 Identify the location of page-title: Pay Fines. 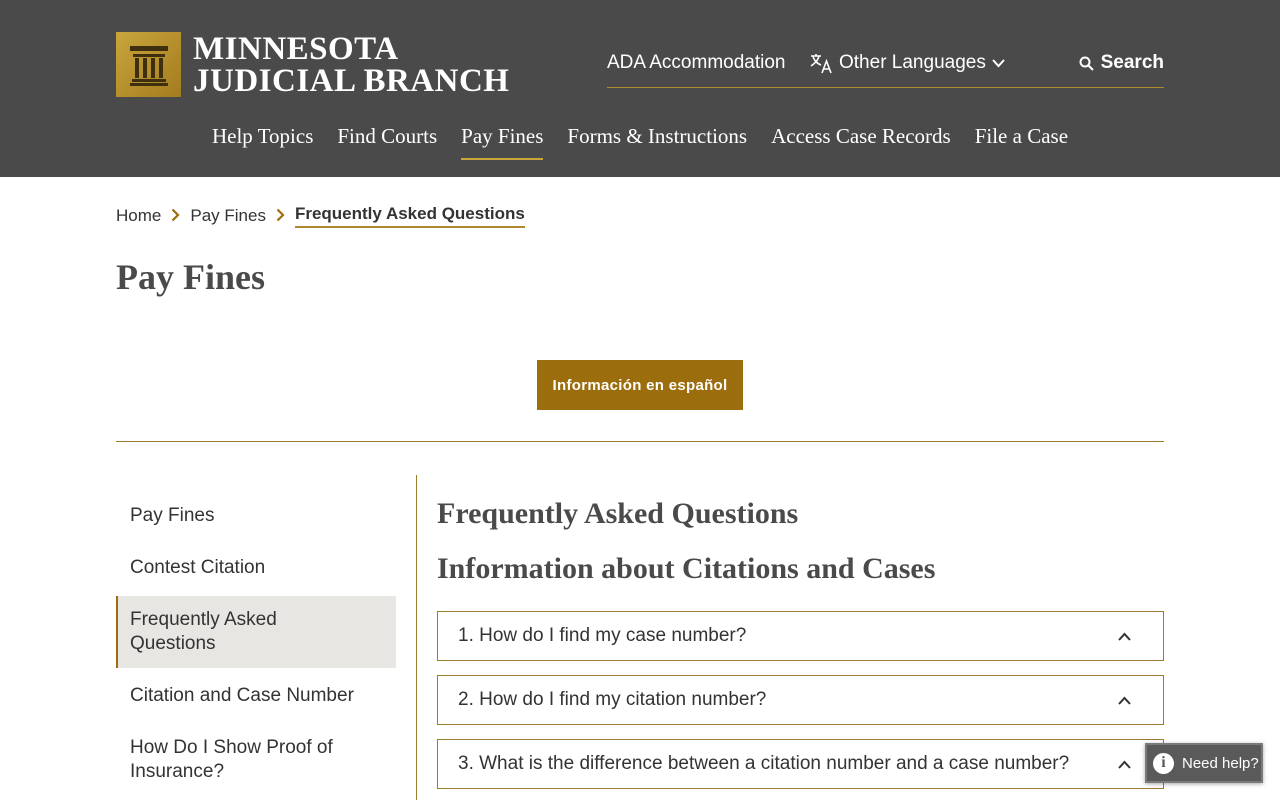
(190, 277).